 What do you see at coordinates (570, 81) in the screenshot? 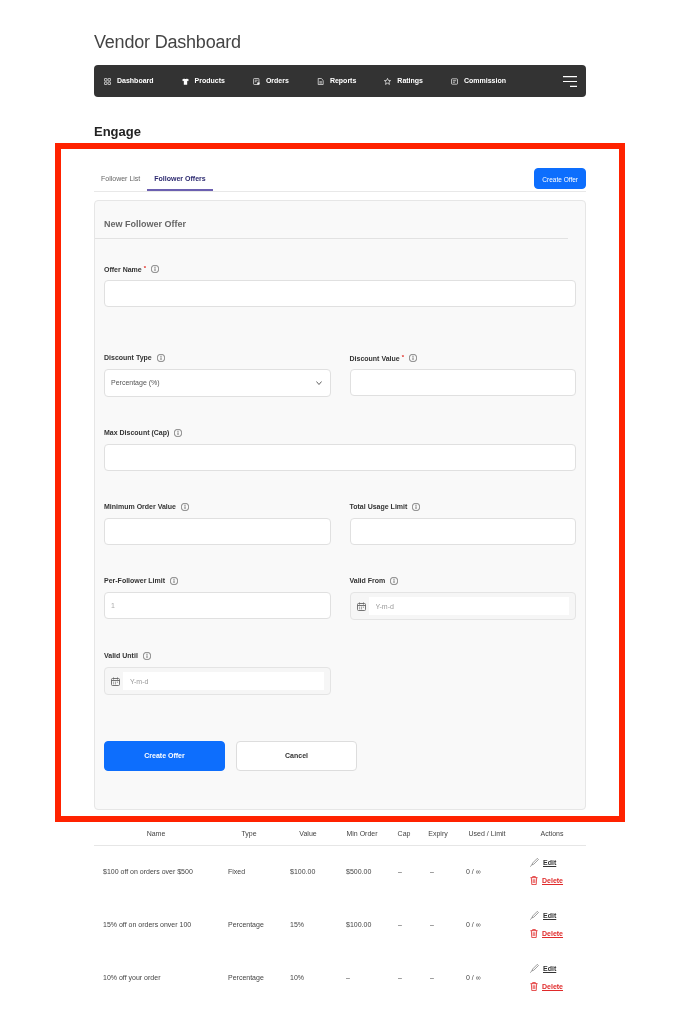
I see `menu-icon` at bounding box center [570, 81].